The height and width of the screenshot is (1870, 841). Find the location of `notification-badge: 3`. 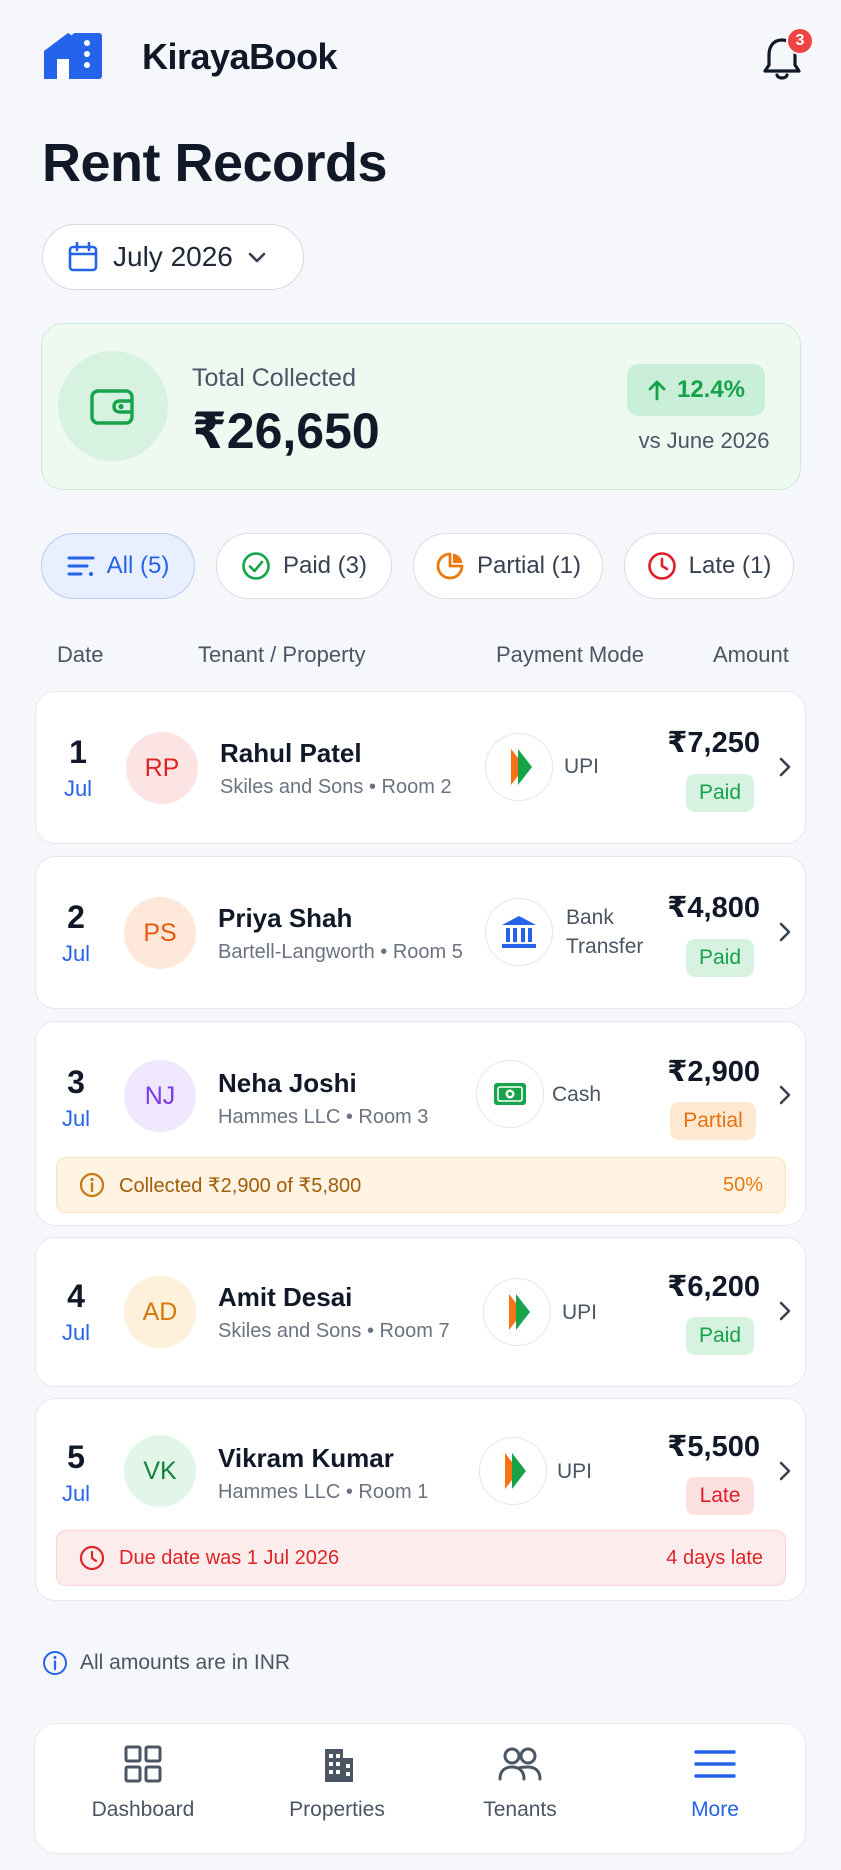

notification-badge: 3 is located at coordinates (800, 41).